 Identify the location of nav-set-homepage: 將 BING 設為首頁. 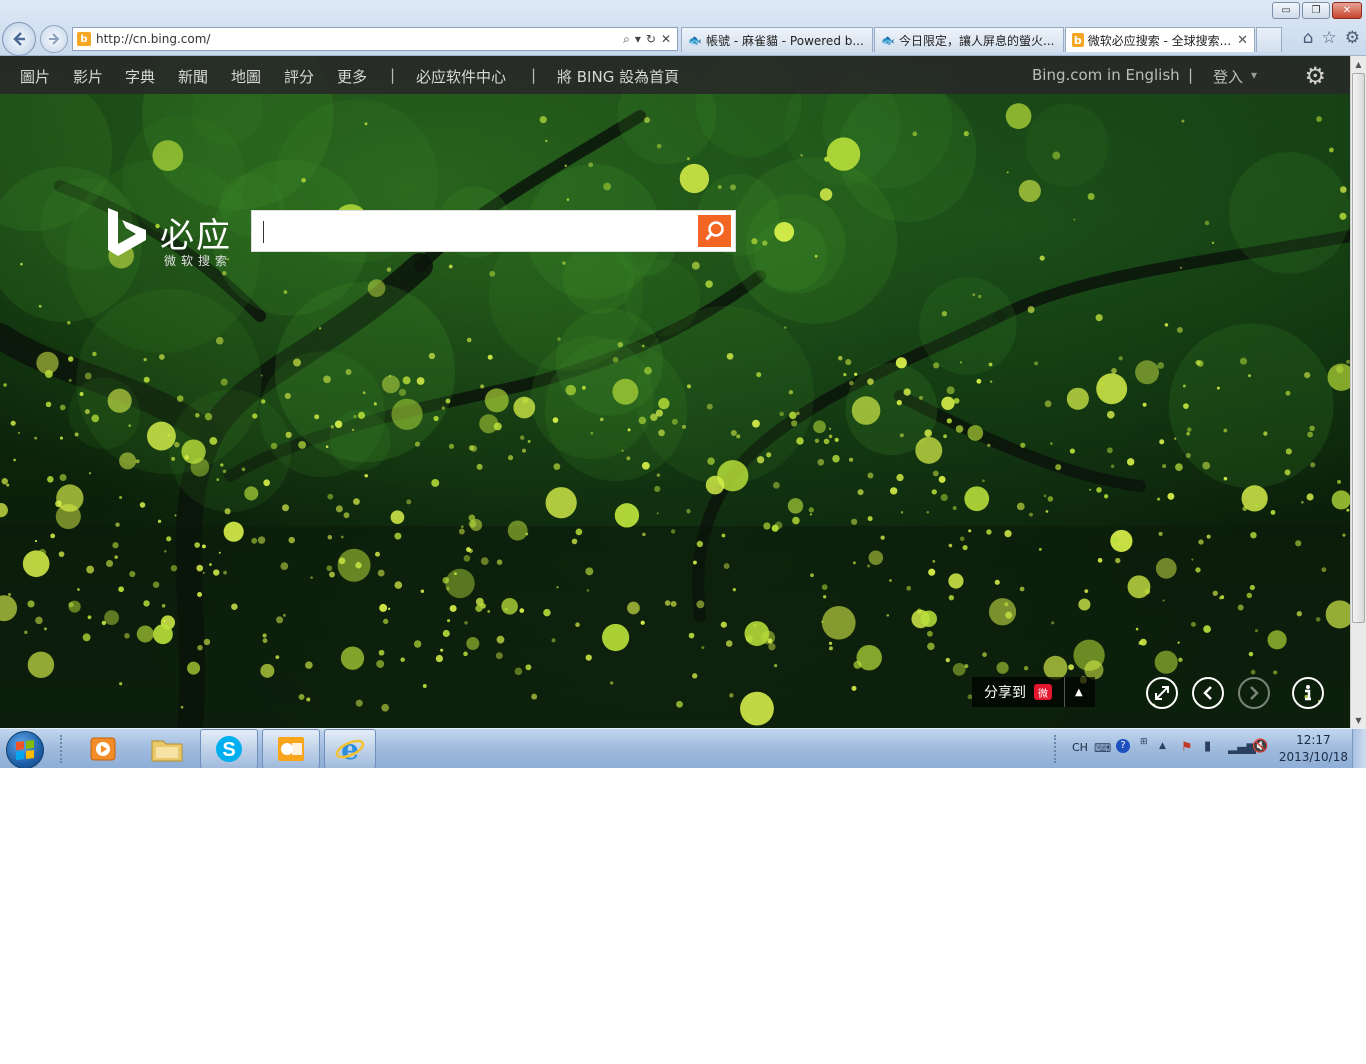
(618, 76).